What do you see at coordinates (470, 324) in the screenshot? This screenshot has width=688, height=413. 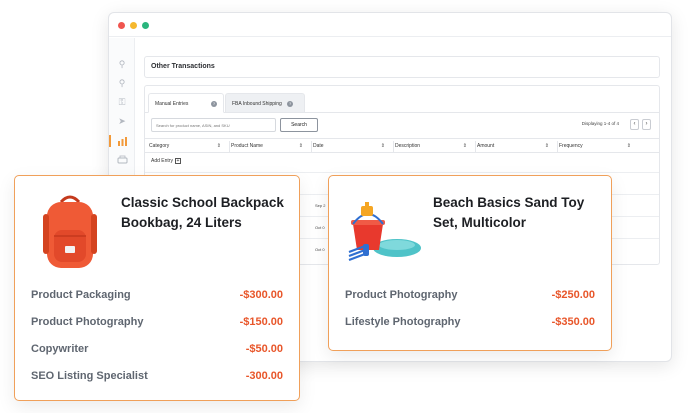 I see `service-row: Lifestyle Photography -$350.00` at bounding box center [470, 324].